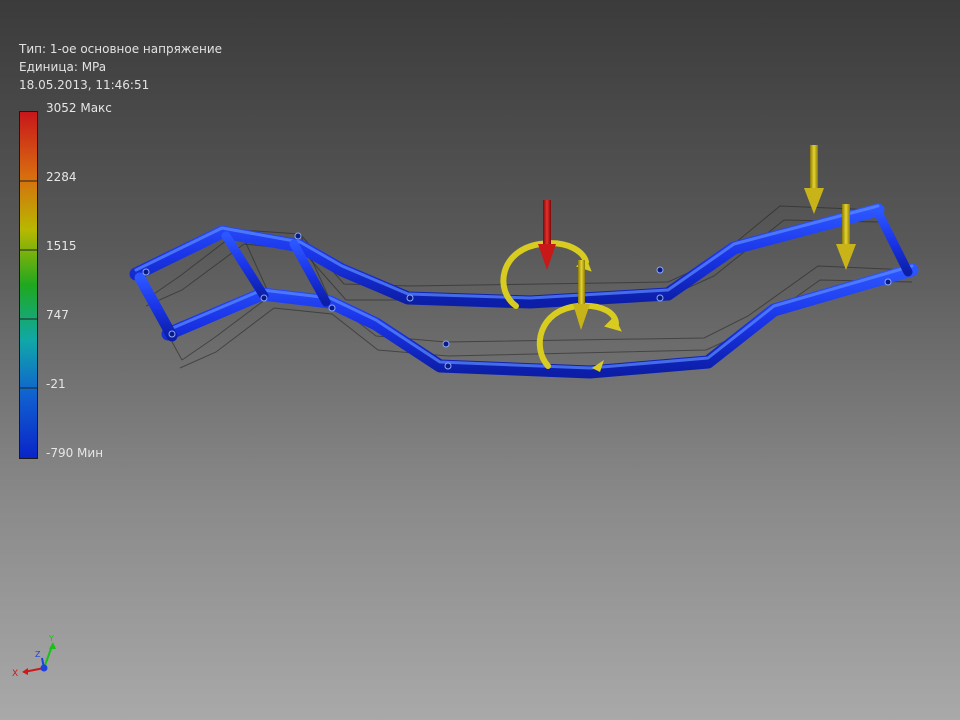 This screenshot has width=960, height=720. What do you see at coordinates (79, 108) in the screenshot?
I see `legend-max-label: 3052 Макс` at bounding box center [79, 108].